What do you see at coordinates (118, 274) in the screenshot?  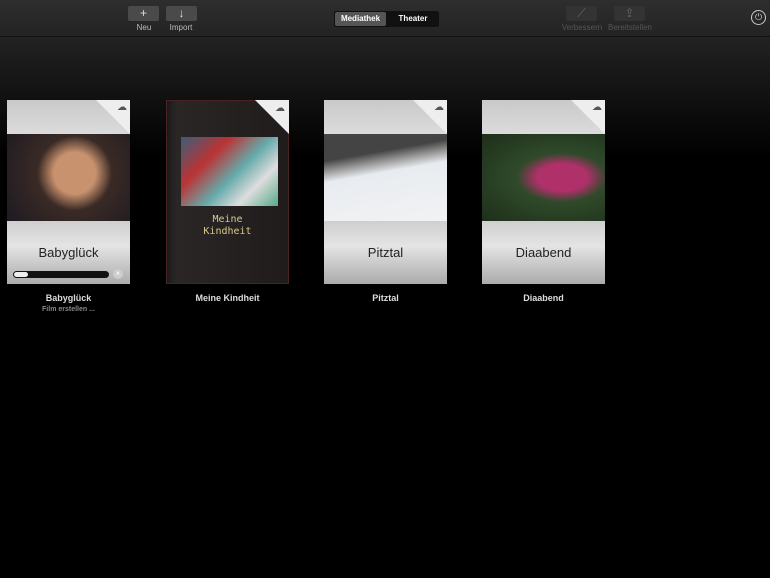 I see `cancel-icon: ×` at bounding box center [118, 274].